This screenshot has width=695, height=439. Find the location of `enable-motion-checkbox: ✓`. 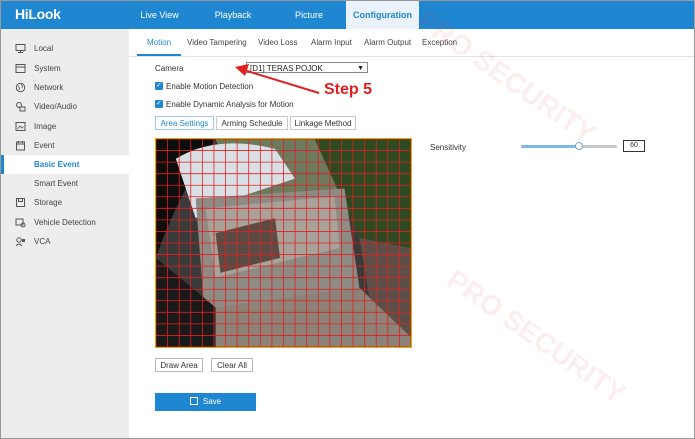

enable-motion-checkbox: ✓ is located at coordinates (159, 86).